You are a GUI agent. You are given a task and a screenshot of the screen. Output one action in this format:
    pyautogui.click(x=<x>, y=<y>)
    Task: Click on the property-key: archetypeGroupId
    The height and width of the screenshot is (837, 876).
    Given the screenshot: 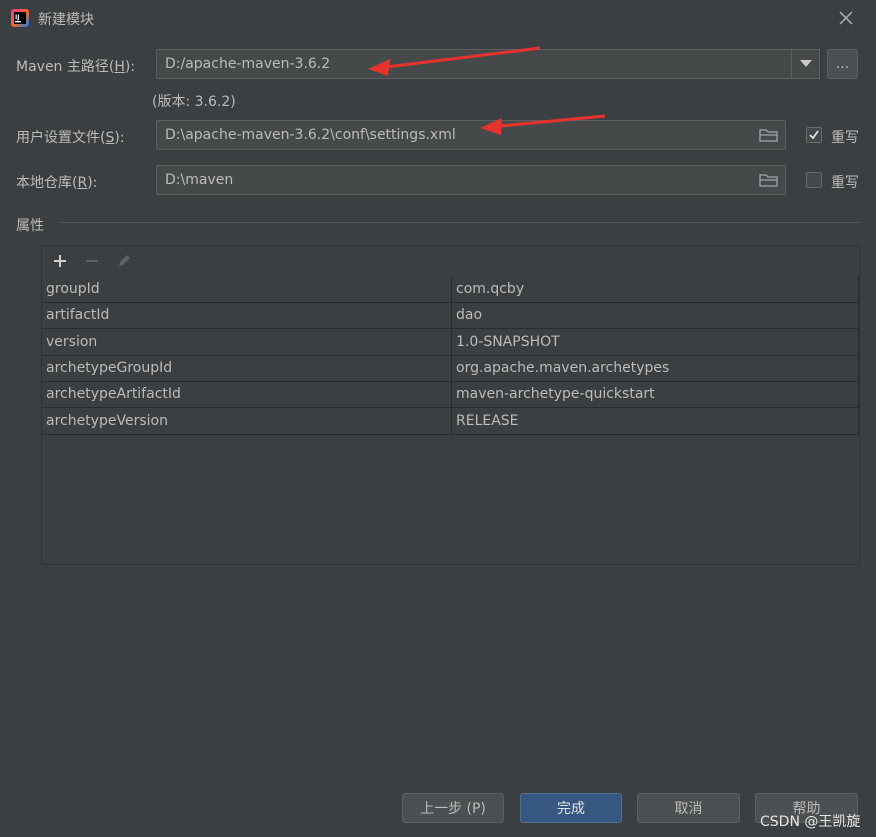 What is the action you would take?
    pyautogui.click(x=247, y=368)
    